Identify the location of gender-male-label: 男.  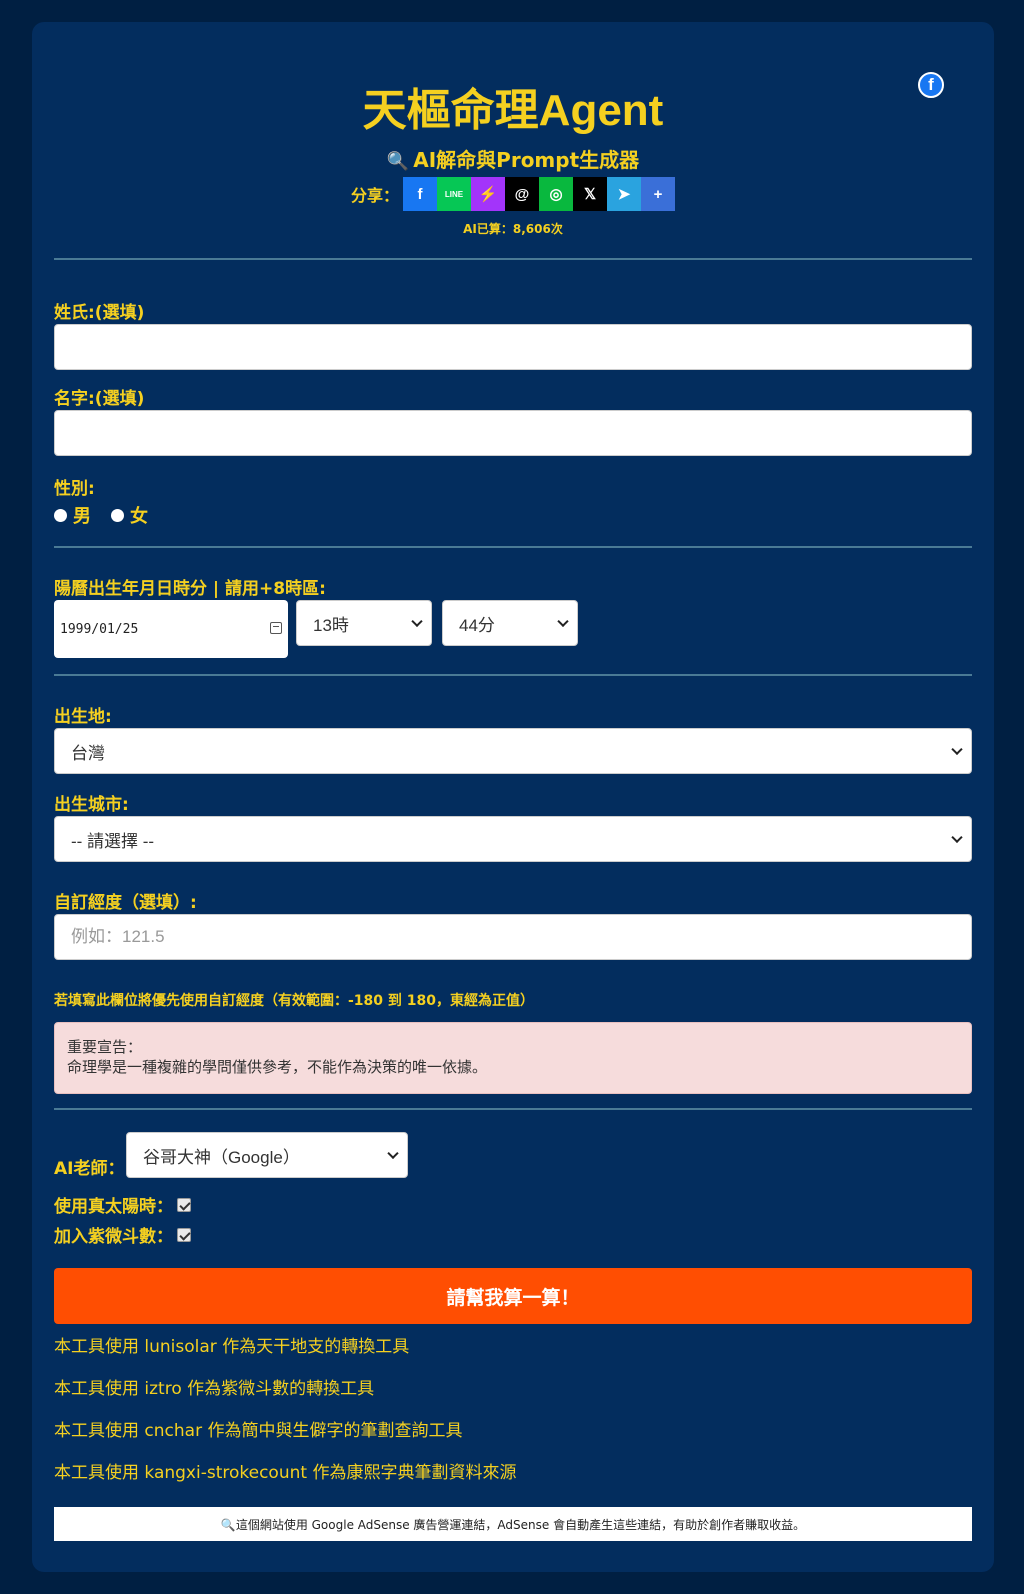
(82, 516).